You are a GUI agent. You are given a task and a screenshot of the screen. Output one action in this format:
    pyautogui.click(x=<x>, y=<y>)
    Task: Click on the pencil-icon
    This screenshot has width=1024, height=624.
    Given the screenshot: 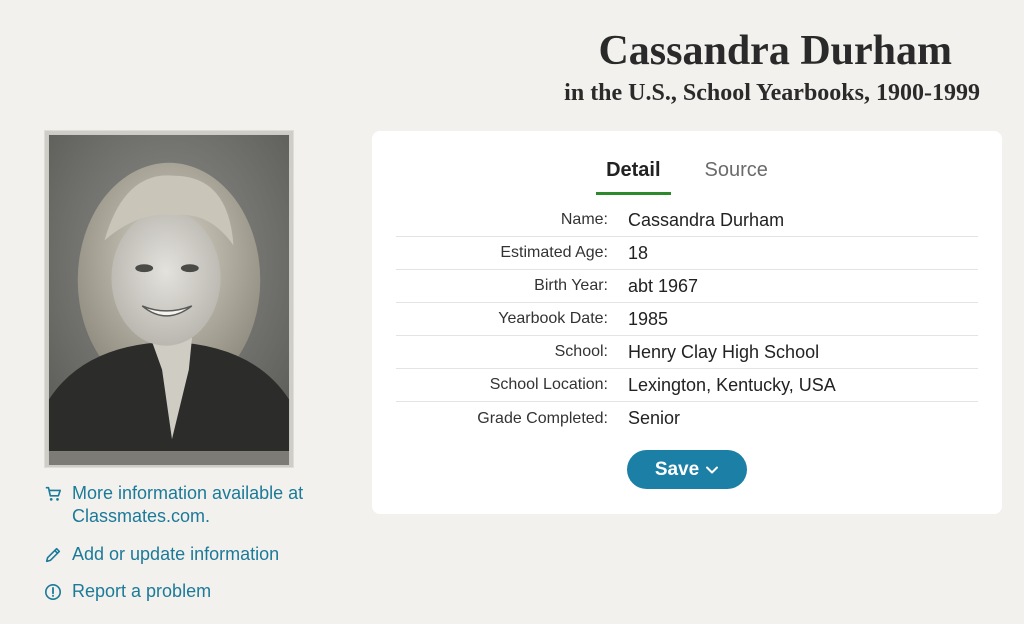 What is the action you would take?
    pyautogui.click(x=53, y=555)
    